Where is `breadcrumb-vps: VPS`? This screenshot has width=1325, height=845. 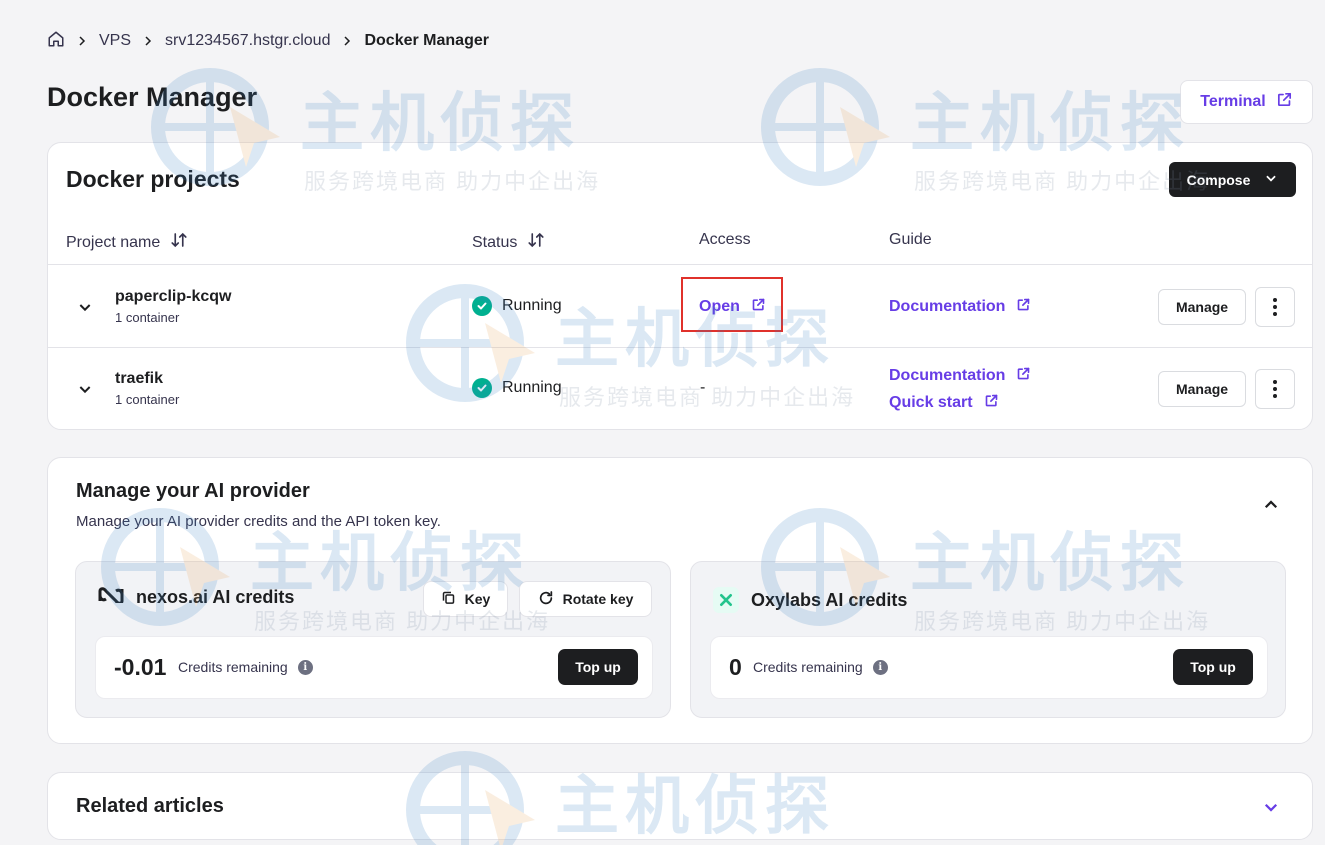 breadcrumb-vps: VPS is located at coordinates (115, 41).